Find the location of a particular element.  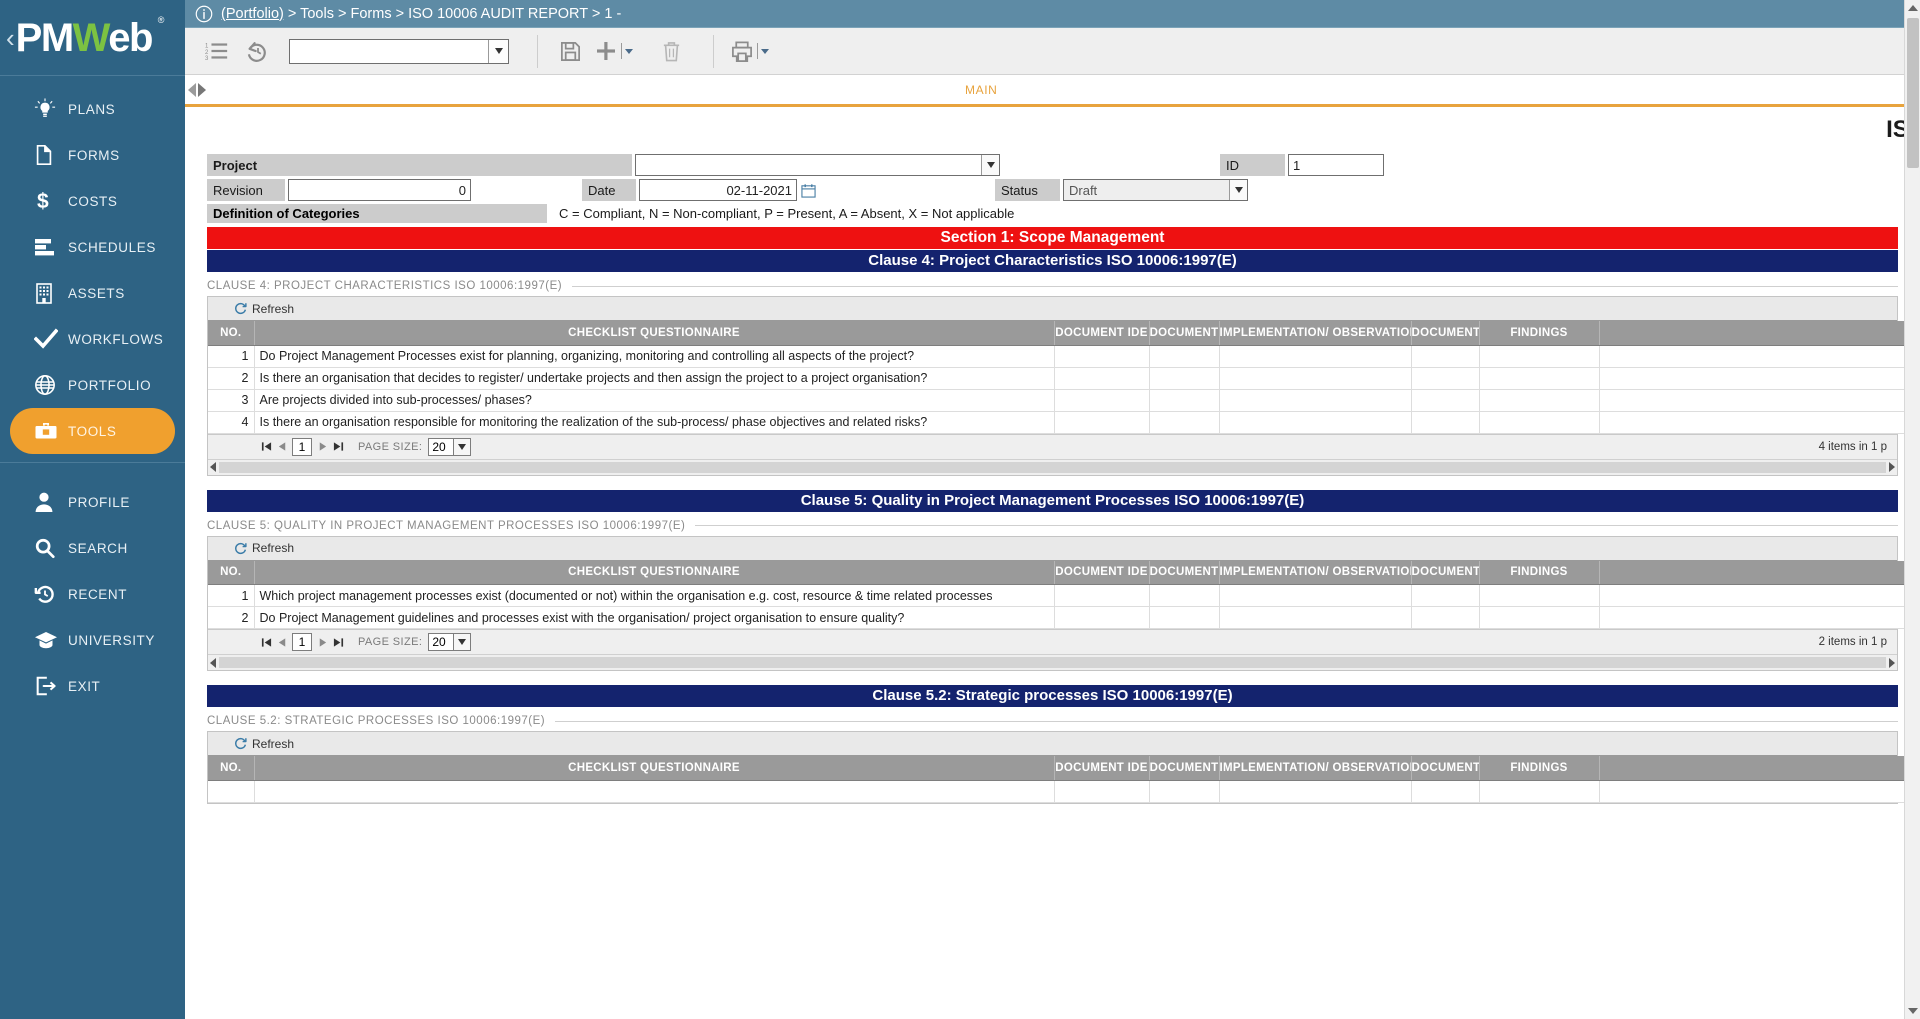

col-implementation-observation: IMPLEMENTATION/ OBSERVATION is located at coordinates (1315, 768).